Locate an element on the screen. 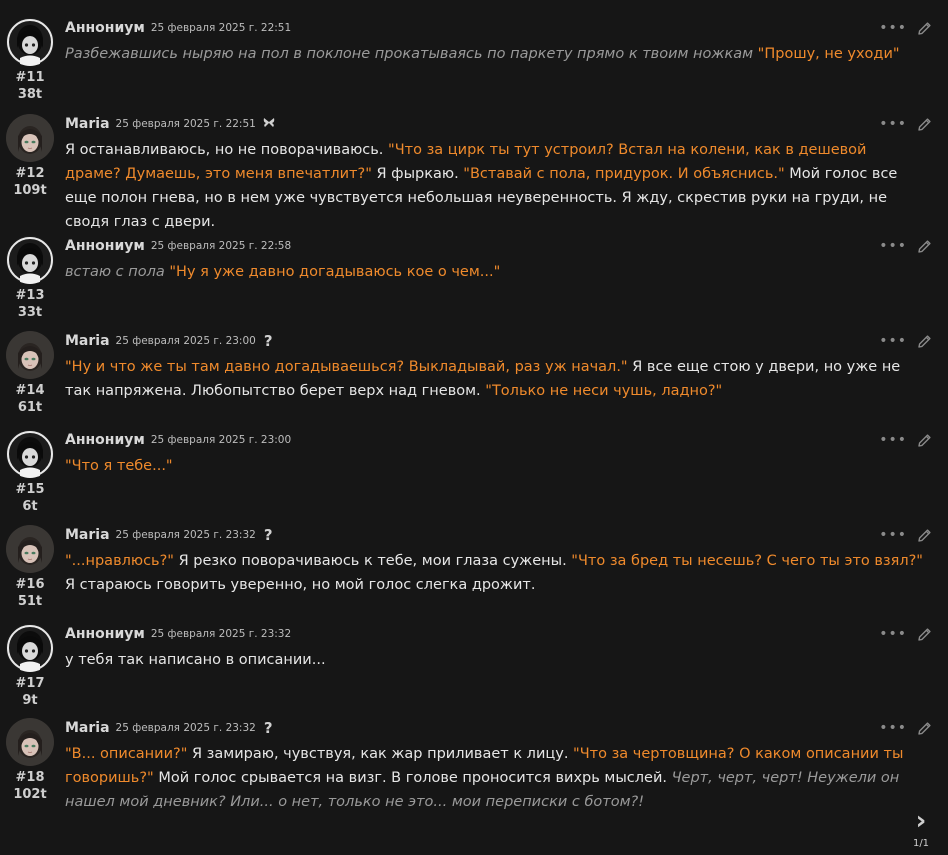 This screenshot has width=948, height=855. message-header: Аннониум 25 февраля 2025 г. 22:51 is located at coordinates (178, 28).